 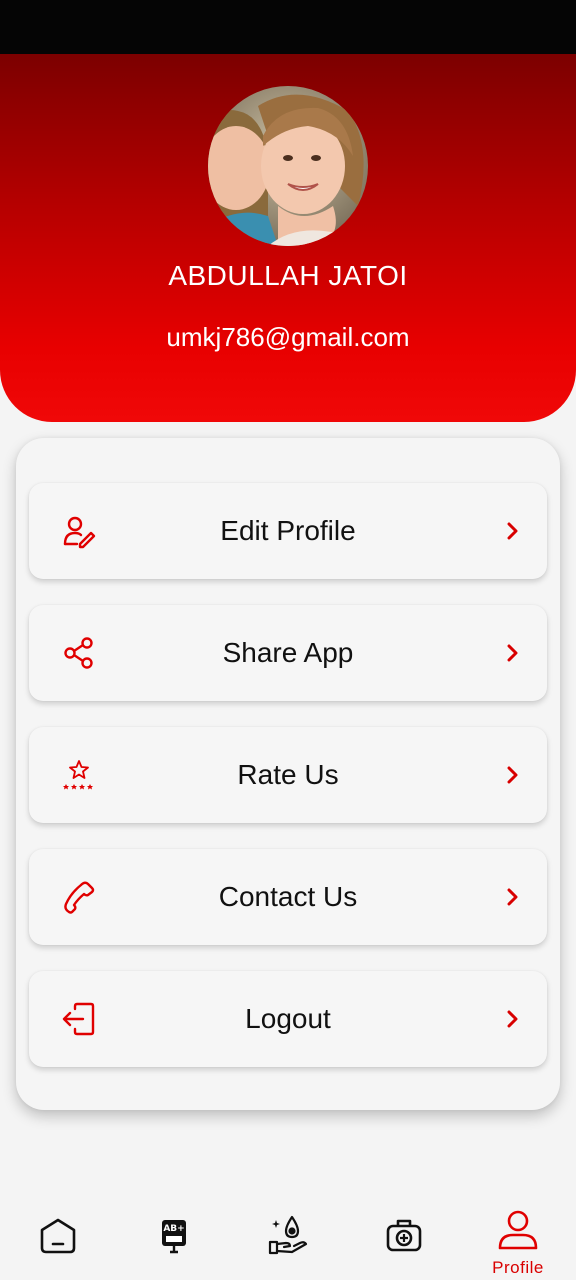 I want to click on nav-blood-groups: AB+, so click(x=174, y=1230).